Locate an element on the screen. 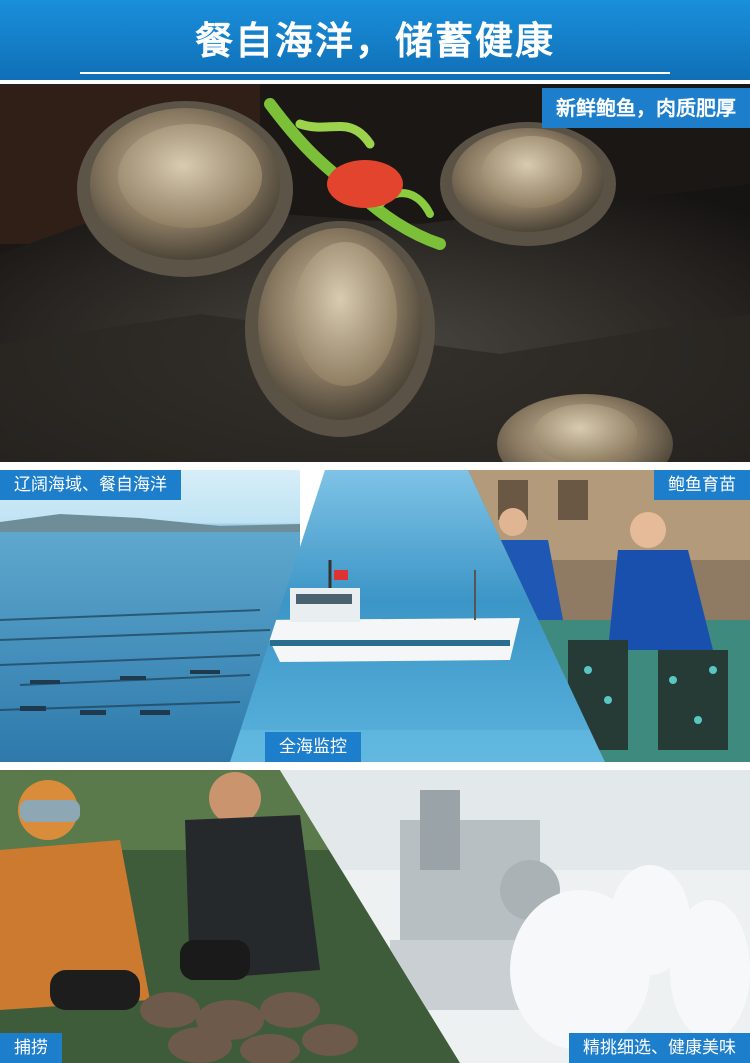  header-underline is located at coordinates (375, 73).